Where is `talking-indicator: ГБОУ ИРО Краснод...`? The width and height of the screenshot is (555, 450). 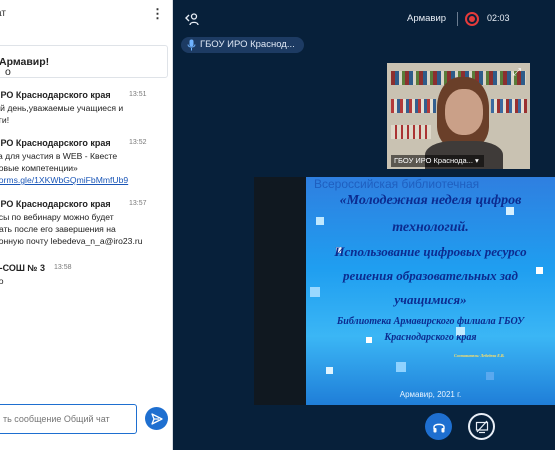 talking-indicator: ГБОУ ИРО Краснод... is located at coordinates (242, 45).